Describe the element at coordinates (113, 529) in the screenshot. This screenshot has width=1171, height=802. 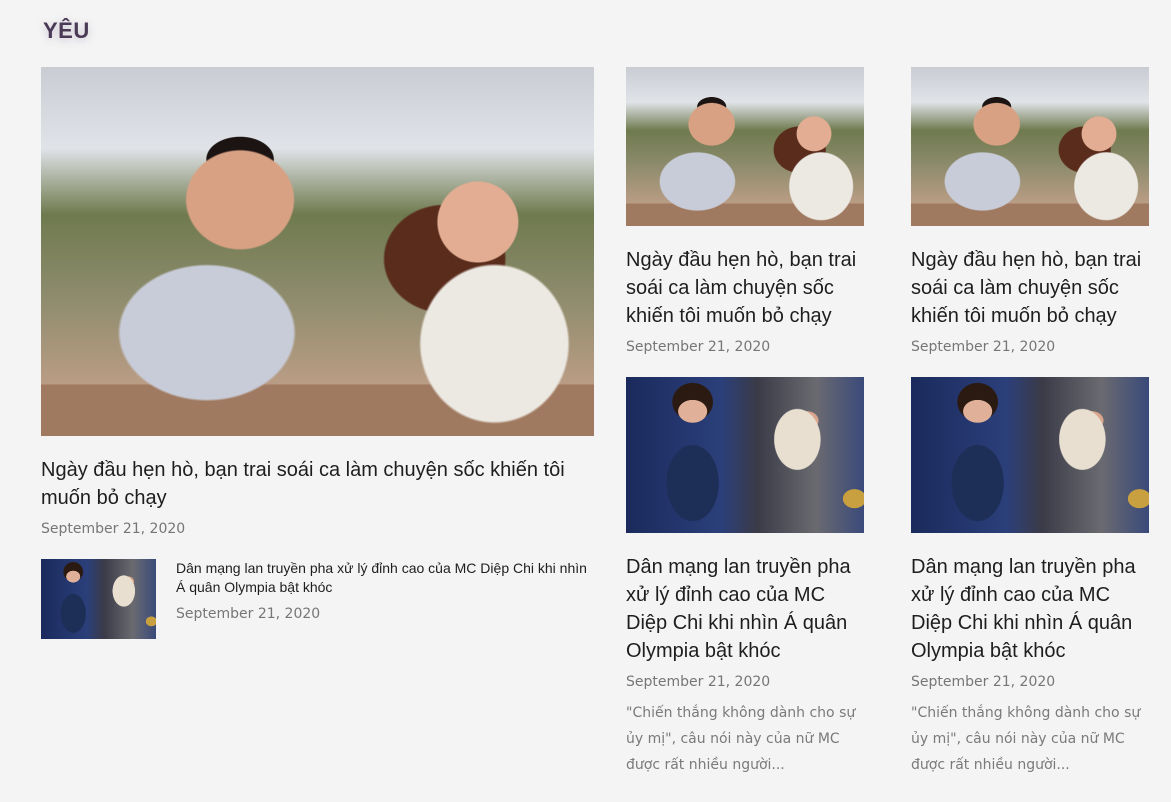
I see `featured-article-date: September 21, 2020` at that location.